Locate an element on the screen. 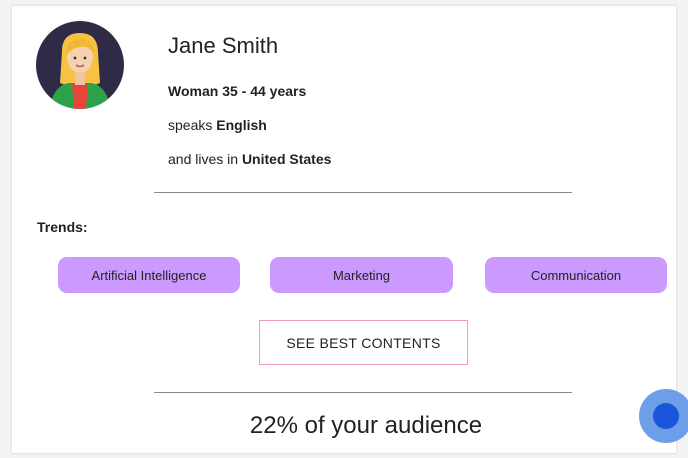 The image size is (688, 458). avatar is located at coordinates (80, 65).